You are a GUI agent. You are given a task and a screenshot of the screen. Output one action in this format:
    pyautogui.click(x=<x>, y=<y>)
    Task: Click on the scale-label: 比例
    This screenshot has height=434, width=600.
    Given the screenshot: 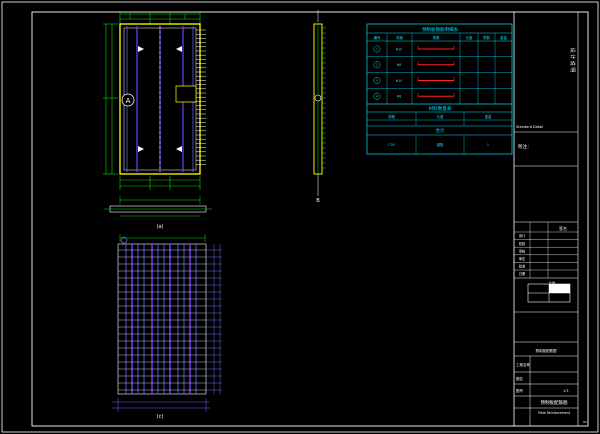 What is the action you would take?
    pyautogui.click(x=552, y=282)
    